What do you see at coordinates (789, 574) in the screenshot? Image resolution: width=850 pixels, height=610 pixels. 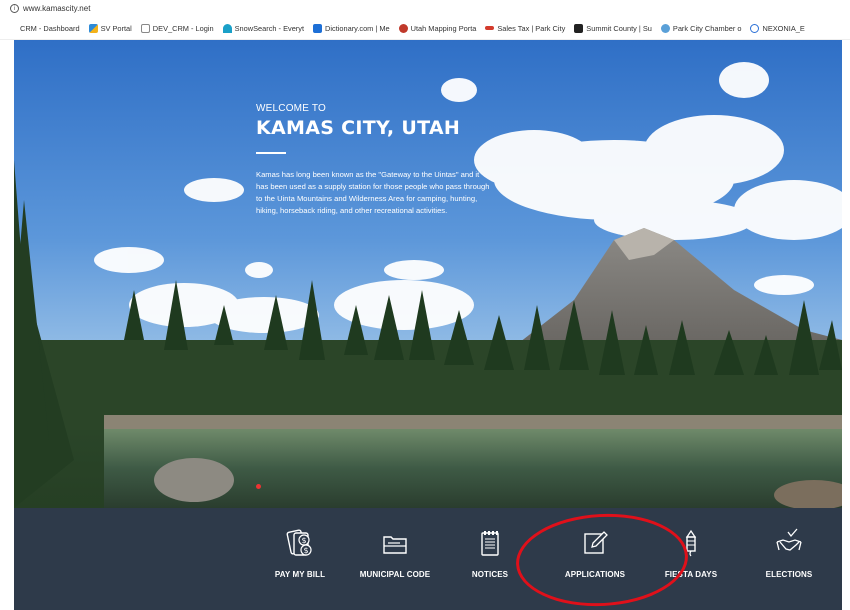 I see `nav-label: ELECTIONS` at bounding box center [789, 574].